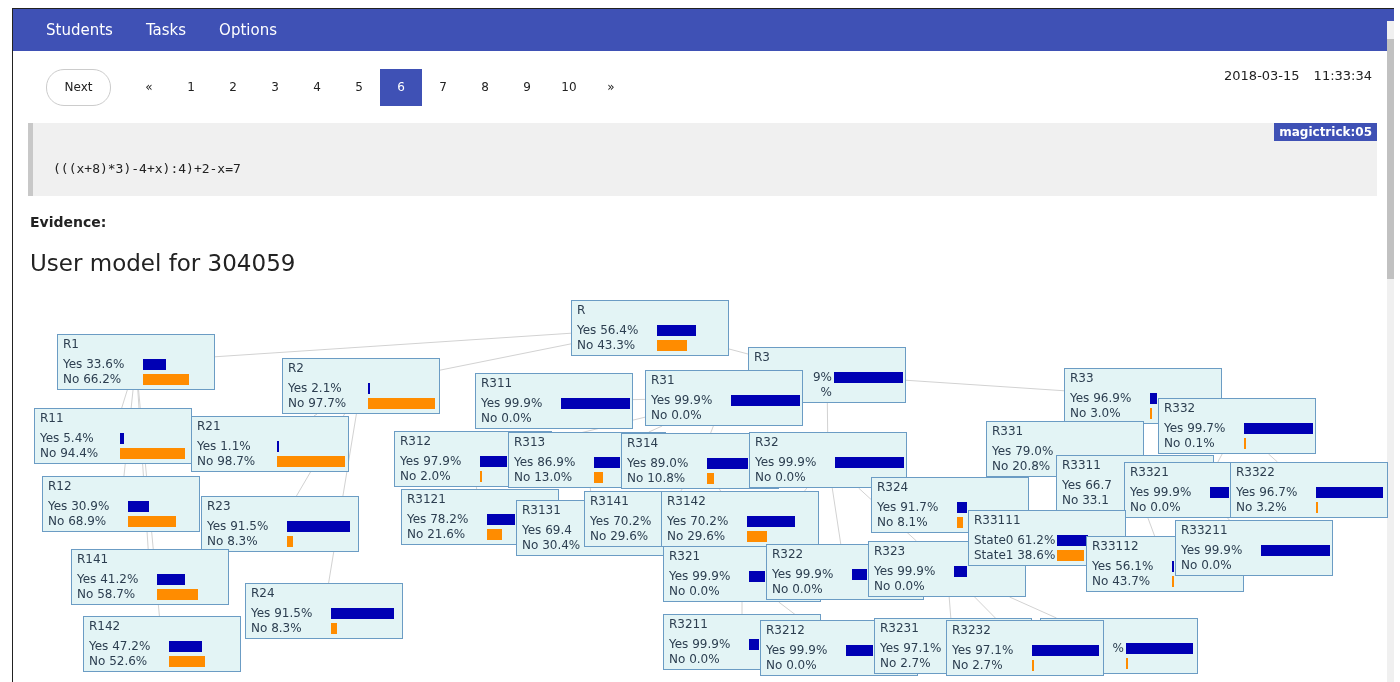 The image size is (1400, 682). Describe the element at coordinates (79, 506) in the screenshot. I see `probability-label: Yes 30.9%` at that location.